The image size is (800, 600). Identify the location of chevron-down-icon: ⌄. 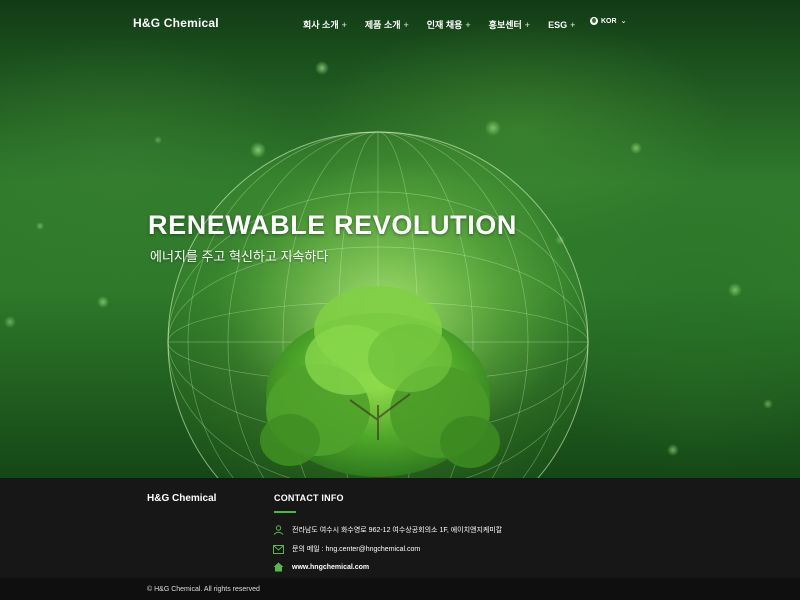
(623, 21).